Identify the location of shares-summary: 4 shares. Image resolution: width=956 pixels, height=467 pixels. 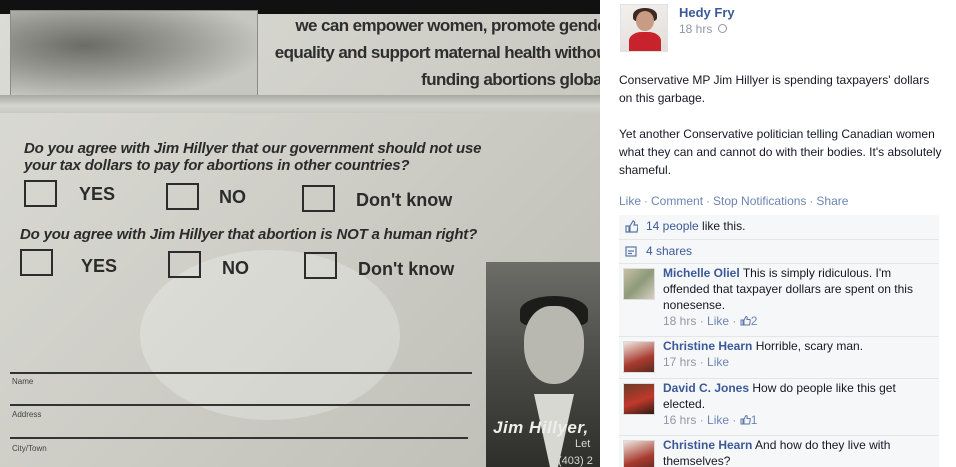
(779, 250).